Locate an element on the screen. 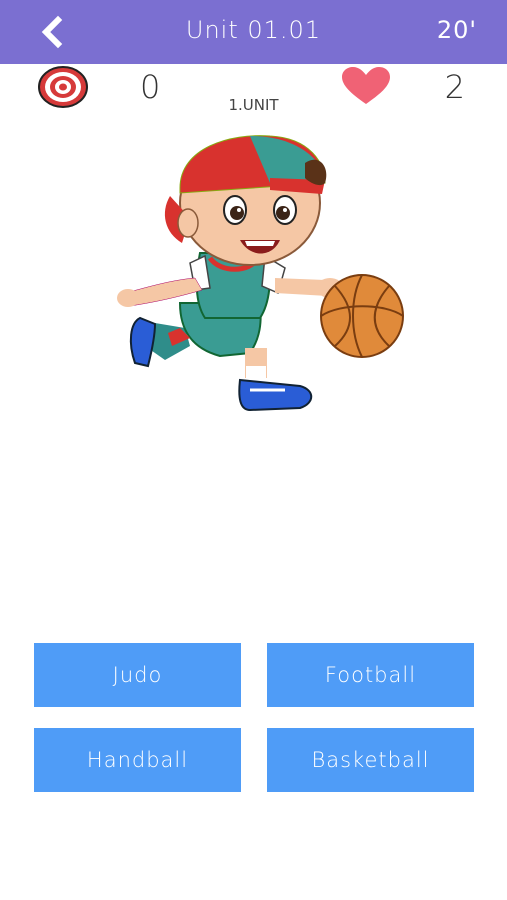 Image resolution: width=507 pixels, height=900 pixels. top-bar: Unit 01.01 20' is located at coordinates (253, 32).